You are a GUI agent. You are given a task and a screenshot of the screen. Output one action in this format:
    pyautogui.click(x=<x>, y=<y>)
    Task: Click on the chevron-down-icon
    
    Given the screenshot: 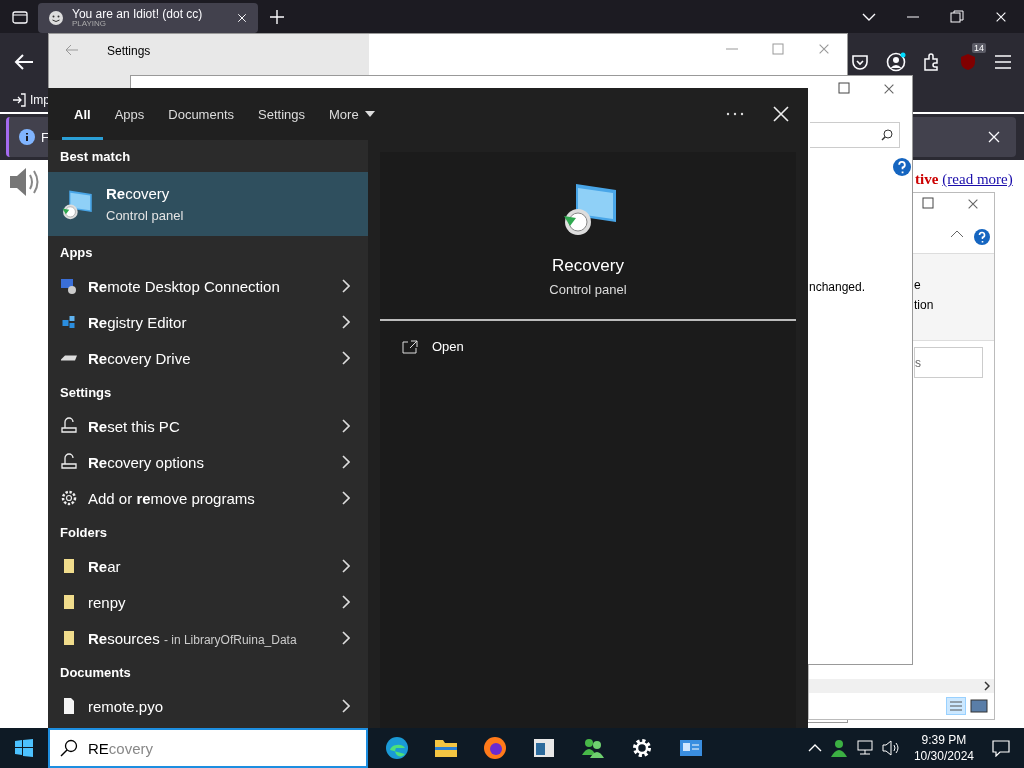 What is the action you would take?
    pyautogui.click(x=869, y=16)
    